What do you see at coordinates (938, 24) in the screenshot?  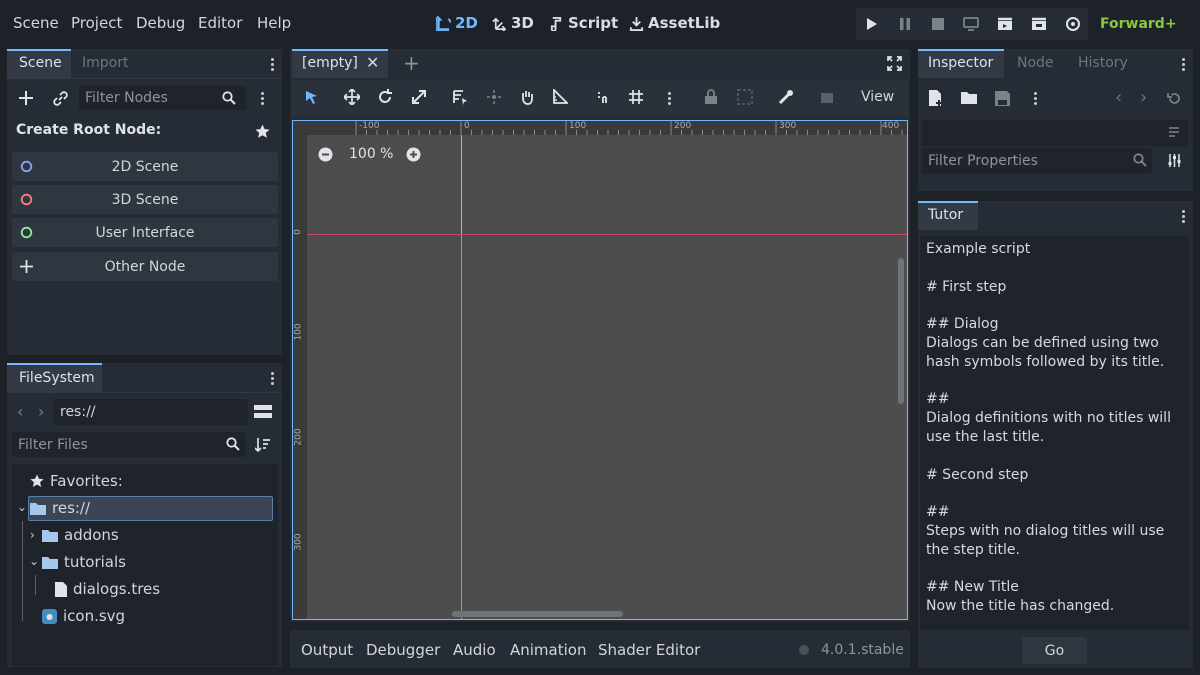 I see `stop-button` at bounding box center [938, 24].